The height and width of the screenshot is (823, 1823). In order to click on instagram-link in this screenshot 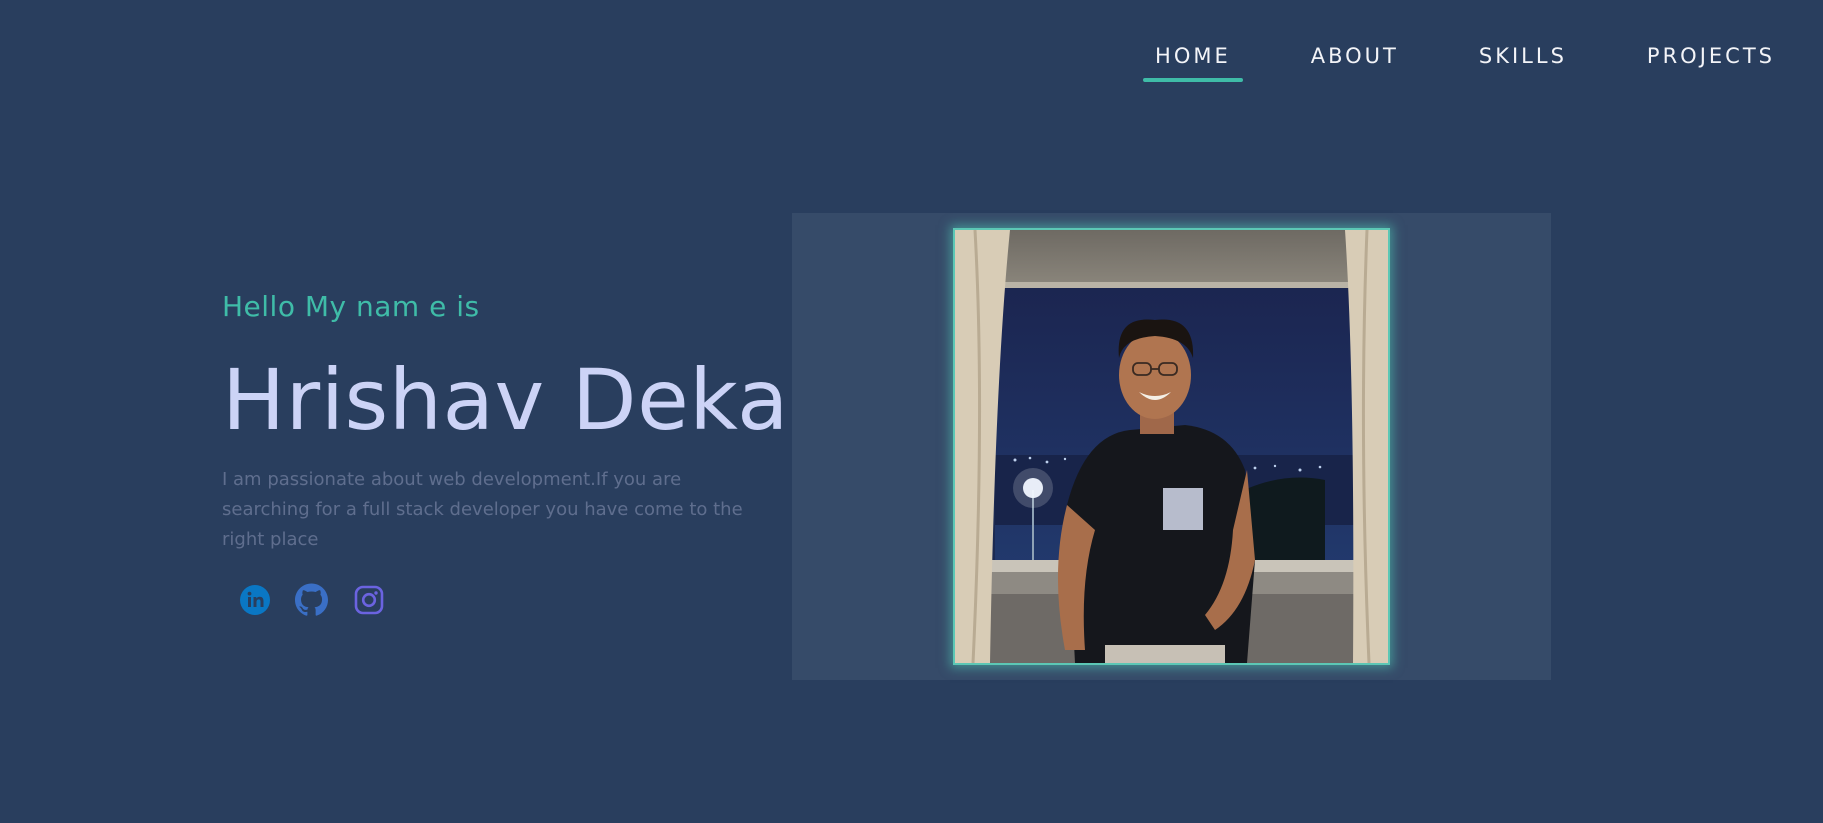, I will do `click(368, 599)`.